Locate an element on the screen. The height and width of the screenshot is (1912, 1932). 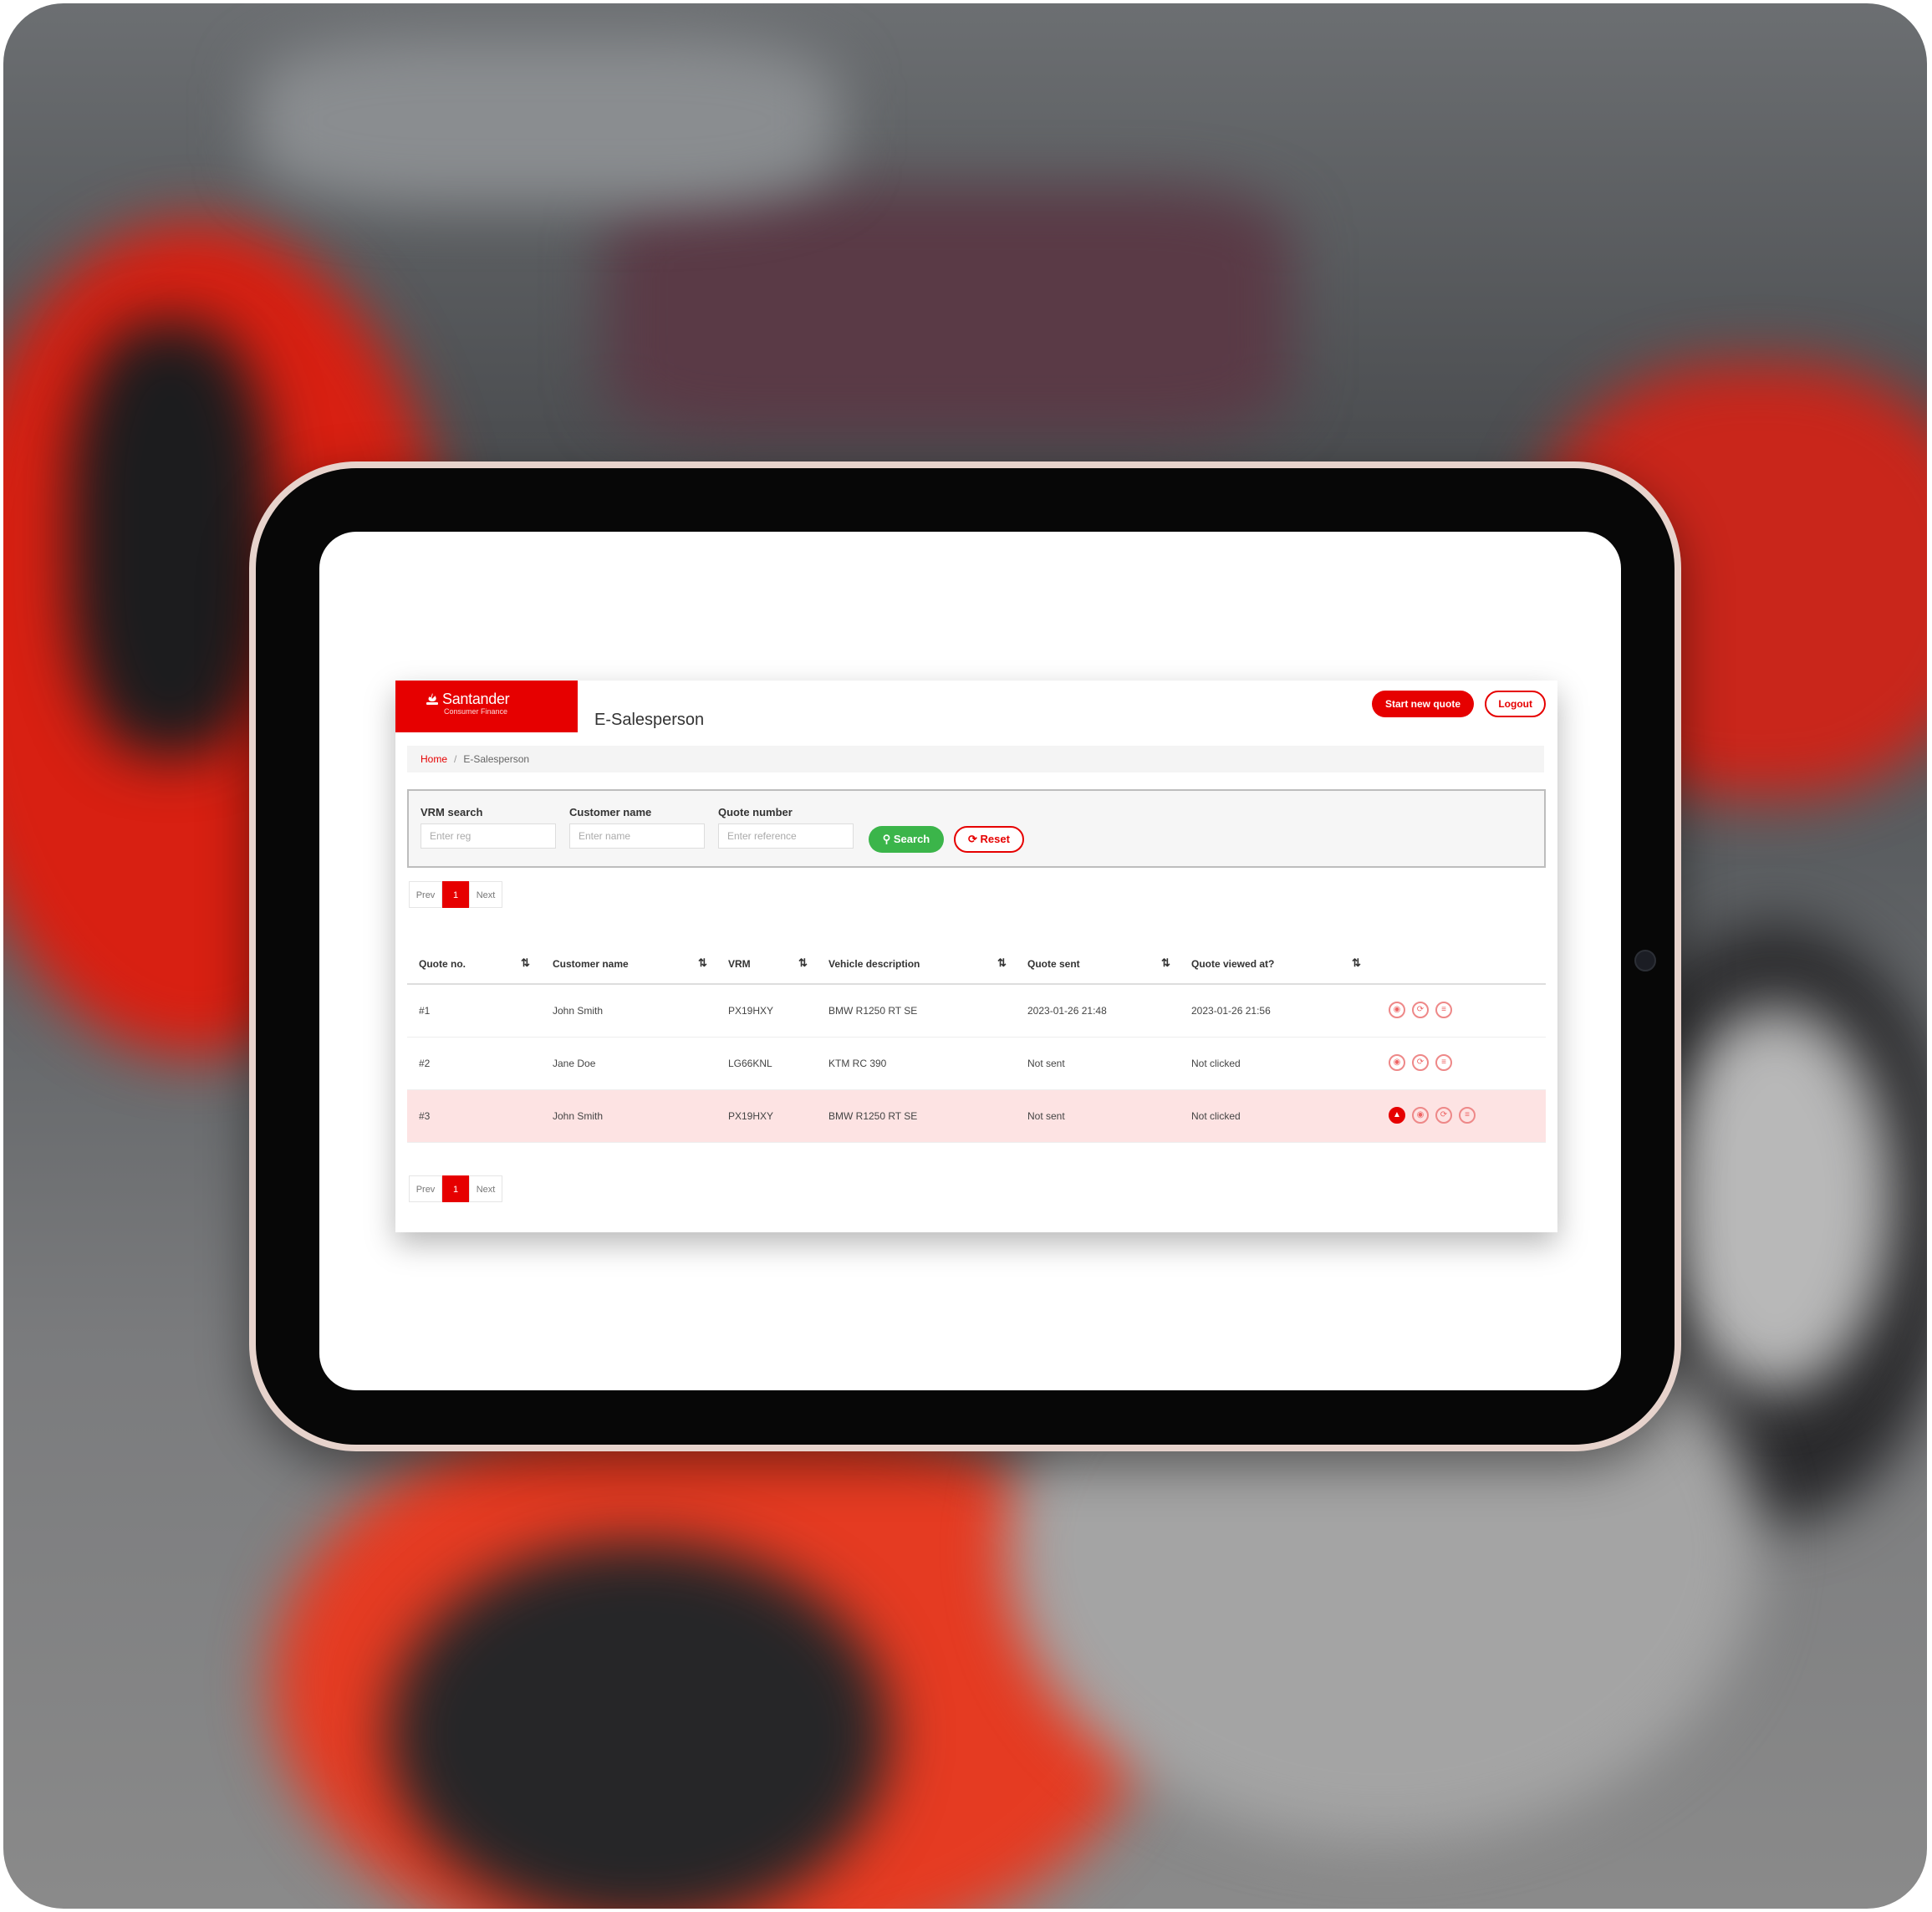
column-header-quote-no: Quote no. is located at coordinates (442, 964).